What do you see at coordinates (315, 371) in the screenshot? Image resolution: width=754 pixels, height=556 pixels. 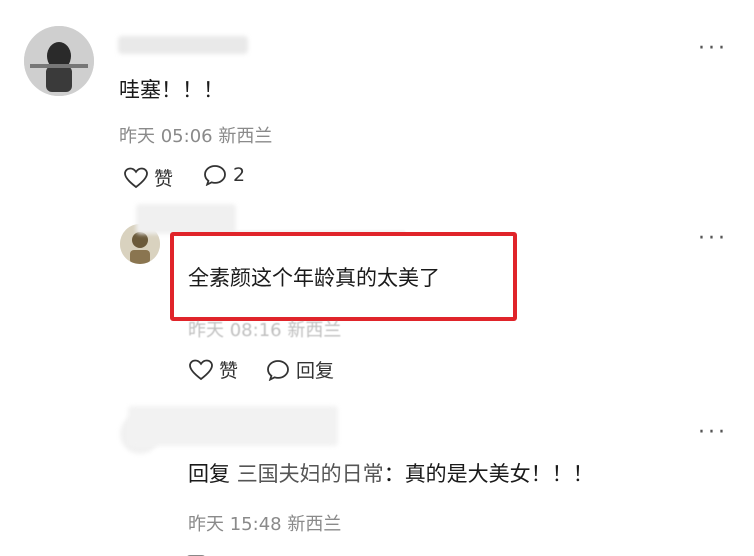 I see `reply-label: 回复` at bounding box center [315, 371].